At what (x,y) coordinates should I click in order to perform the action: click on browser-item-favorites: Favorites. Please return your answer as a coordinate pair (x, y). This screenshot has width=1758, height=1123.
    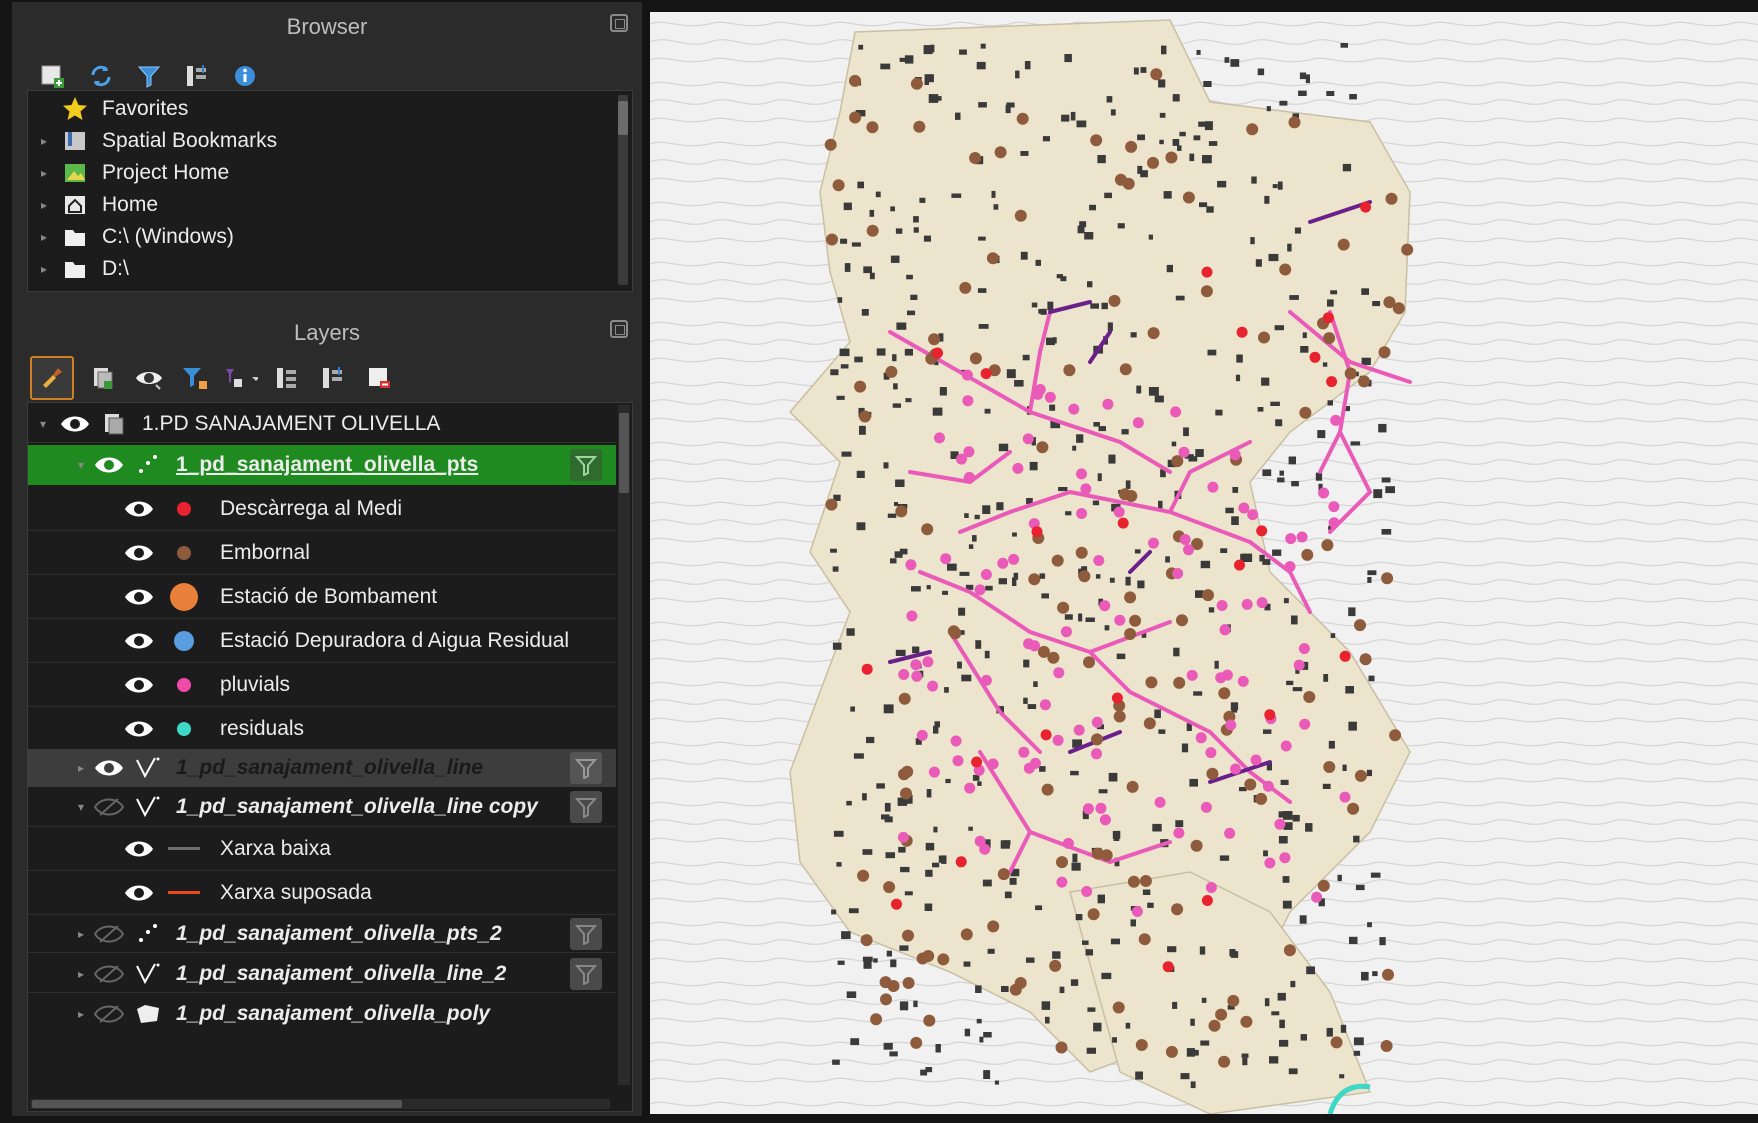
    Looking at the image, I should click on (330, 109).